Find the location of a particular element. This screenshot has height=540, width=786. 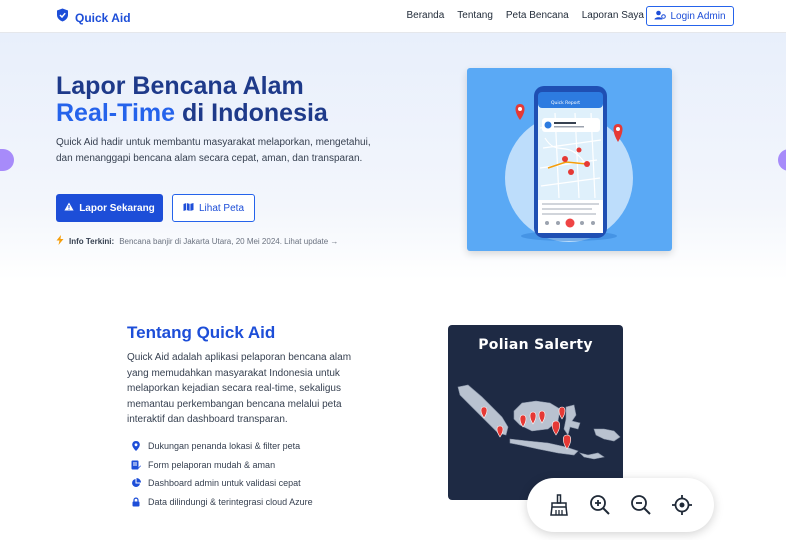

map-pin-icon is located at coordinates (136, 446).